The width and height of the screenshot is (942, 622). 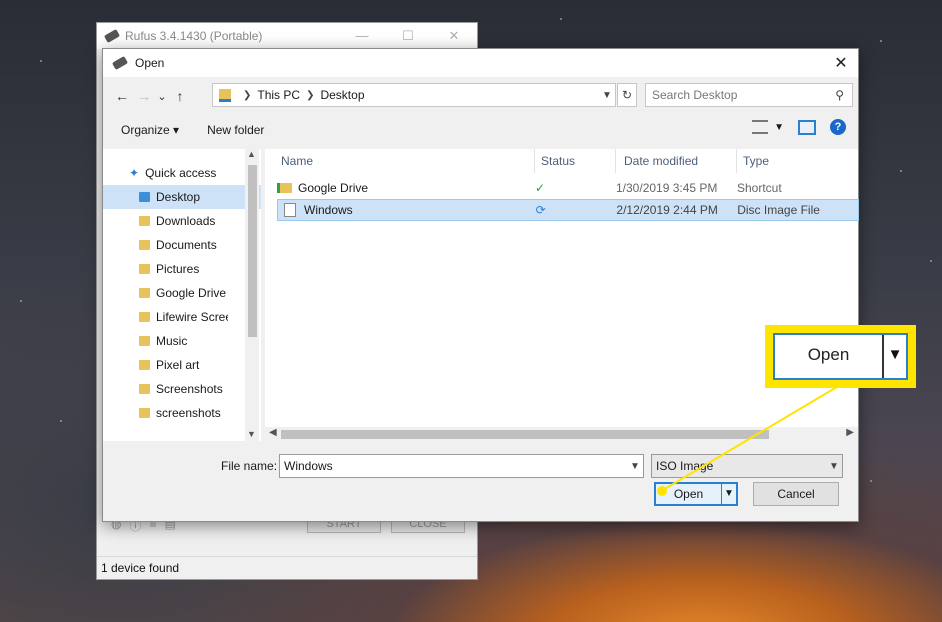 I want to click on sidebar-item-label: Pixel art, so click(x=178, y=365).